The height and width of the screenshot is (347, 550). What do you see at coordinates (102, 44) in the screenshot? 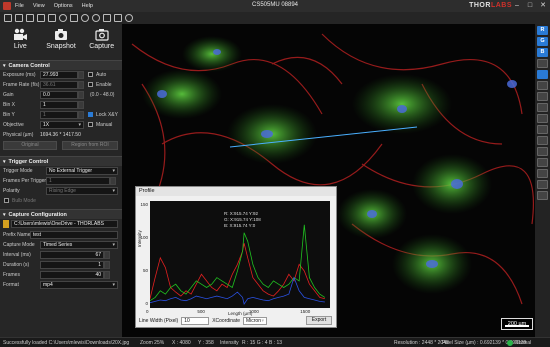
I see `capture-button: Capture` at bounding box center [102, 44].